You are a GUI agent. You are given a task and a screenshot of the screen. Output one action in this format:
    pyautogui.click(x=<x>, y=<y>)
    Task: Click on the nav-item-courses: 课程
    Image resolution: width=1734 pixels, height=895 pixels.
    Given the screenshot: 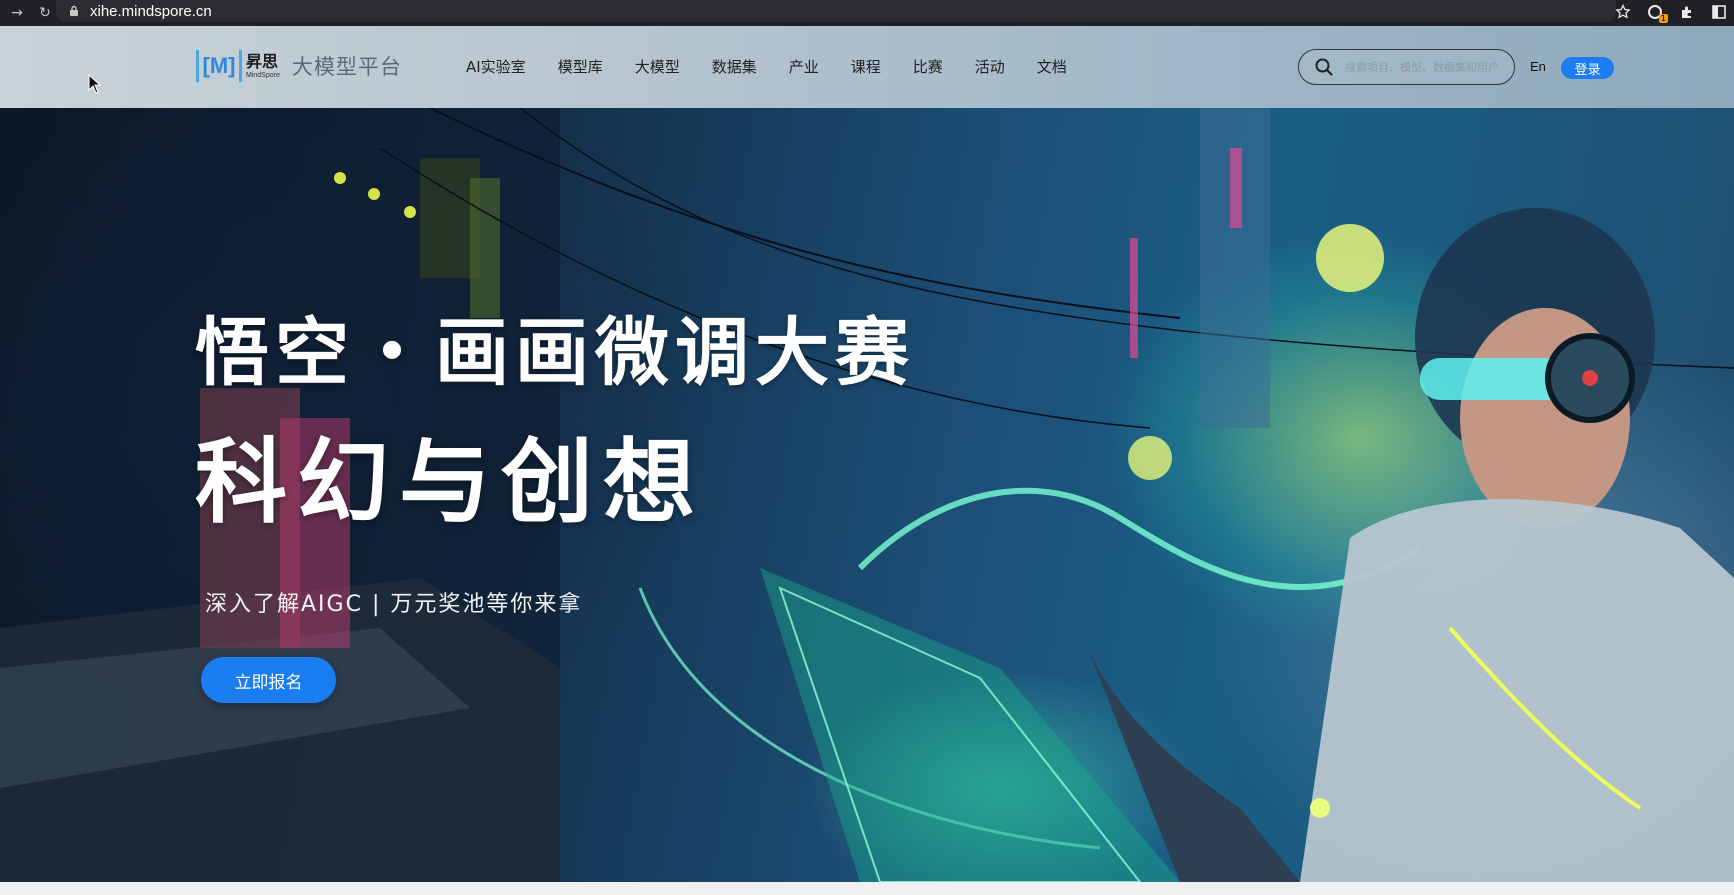 What is the action you would take?
    pyautogui.click(x=866, y=66)
    